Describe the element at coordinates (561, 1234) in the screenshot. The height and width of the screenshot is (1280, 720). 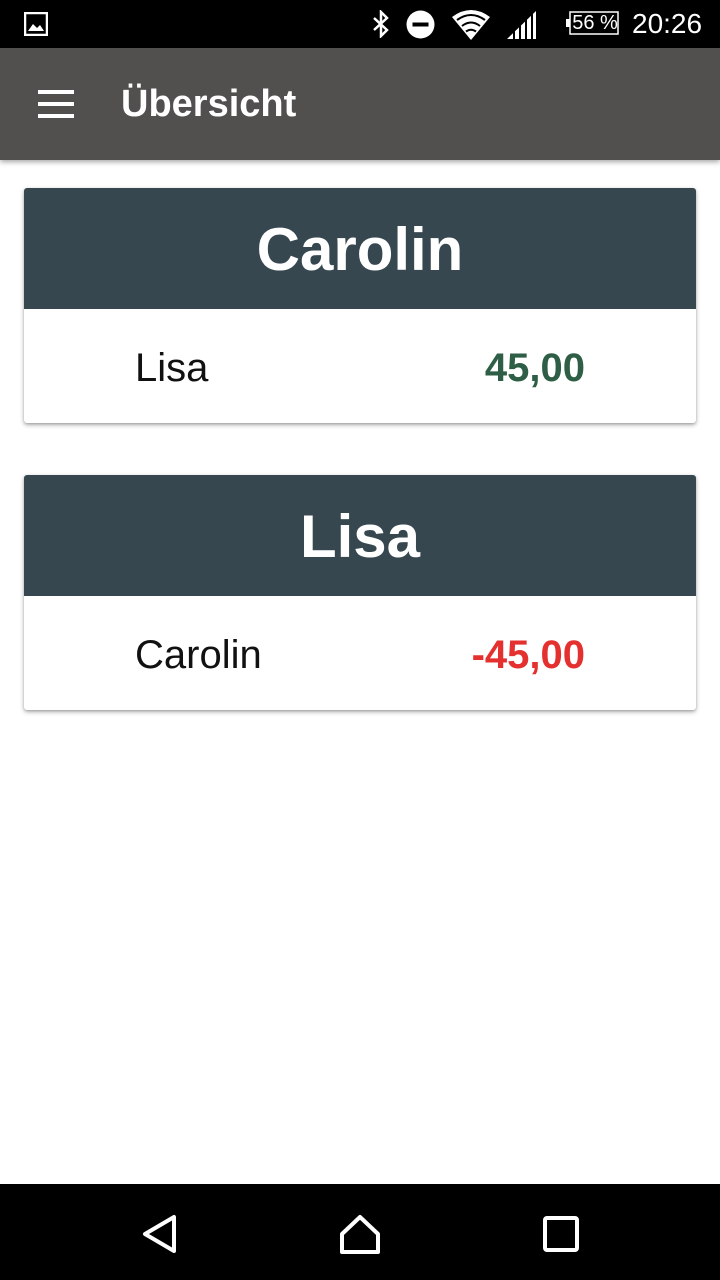
I see `recents-icon` at that location.